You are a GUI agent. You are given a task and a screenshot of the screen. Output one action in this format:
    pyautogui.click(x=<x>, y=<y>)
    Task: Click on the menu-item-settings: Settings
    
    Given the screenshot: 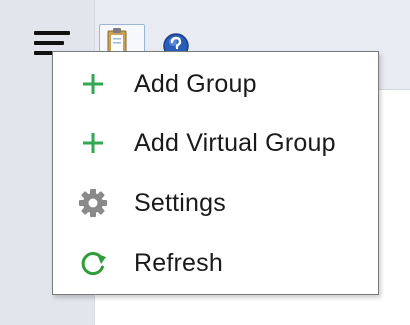 What is the action you would take?
    pyautogui.click(x=215, y=203)
    